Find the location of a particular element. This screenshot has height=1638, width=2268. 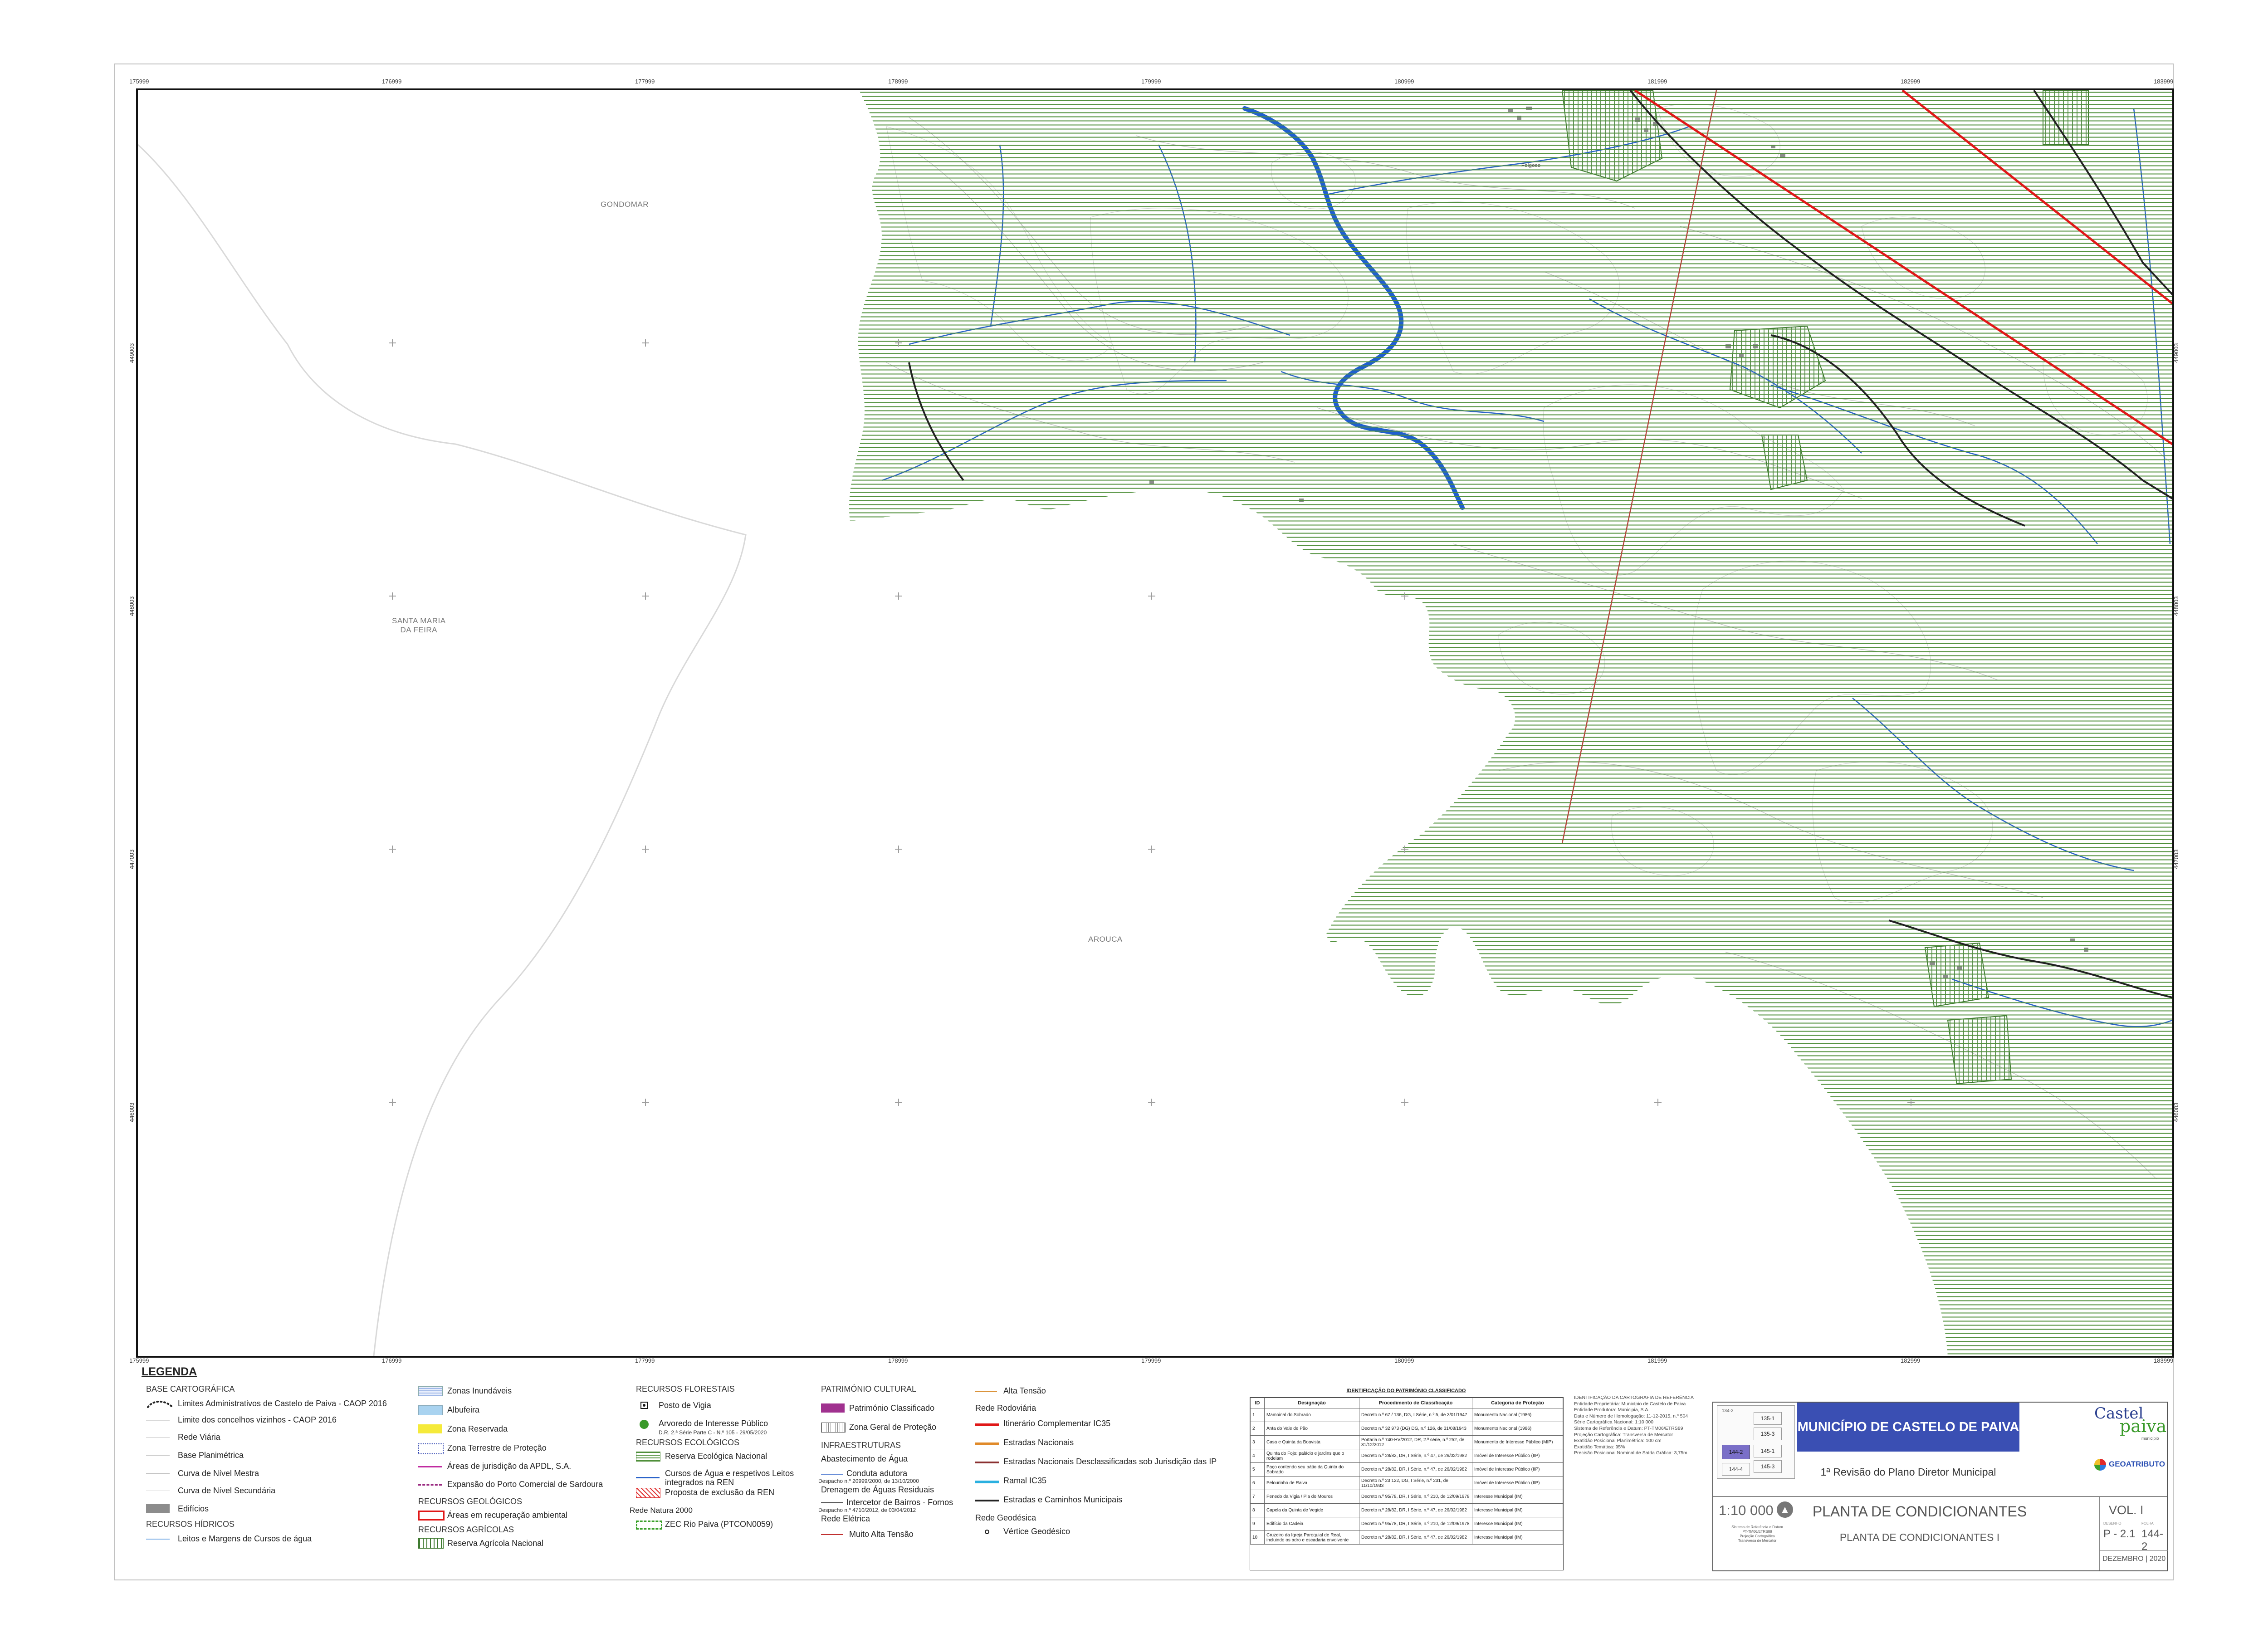

cell-id: 1 is located at coordinates (1257, 1415).